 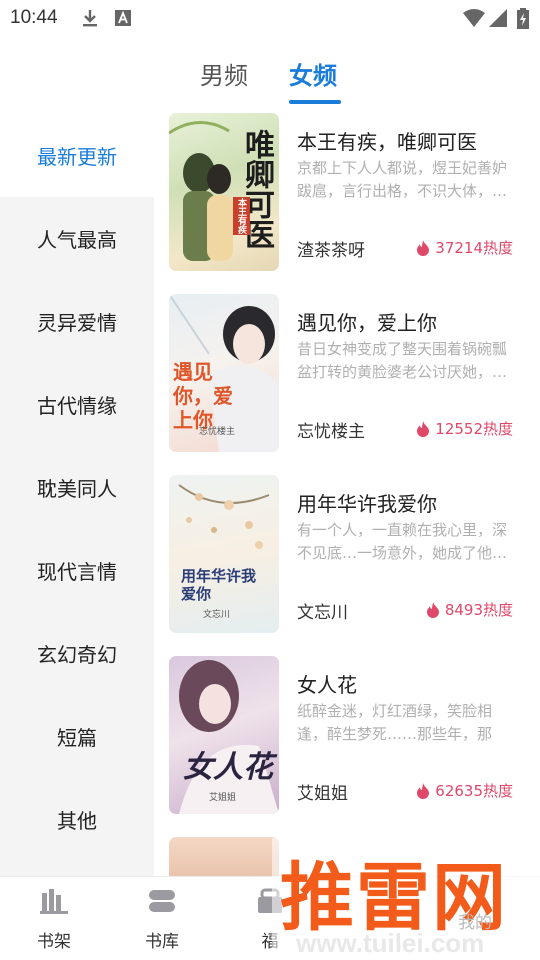 What do you see at coordinates (162, 918) in the screenshot?
I see `nav-library: 书库` at bounding box center [162, 918].